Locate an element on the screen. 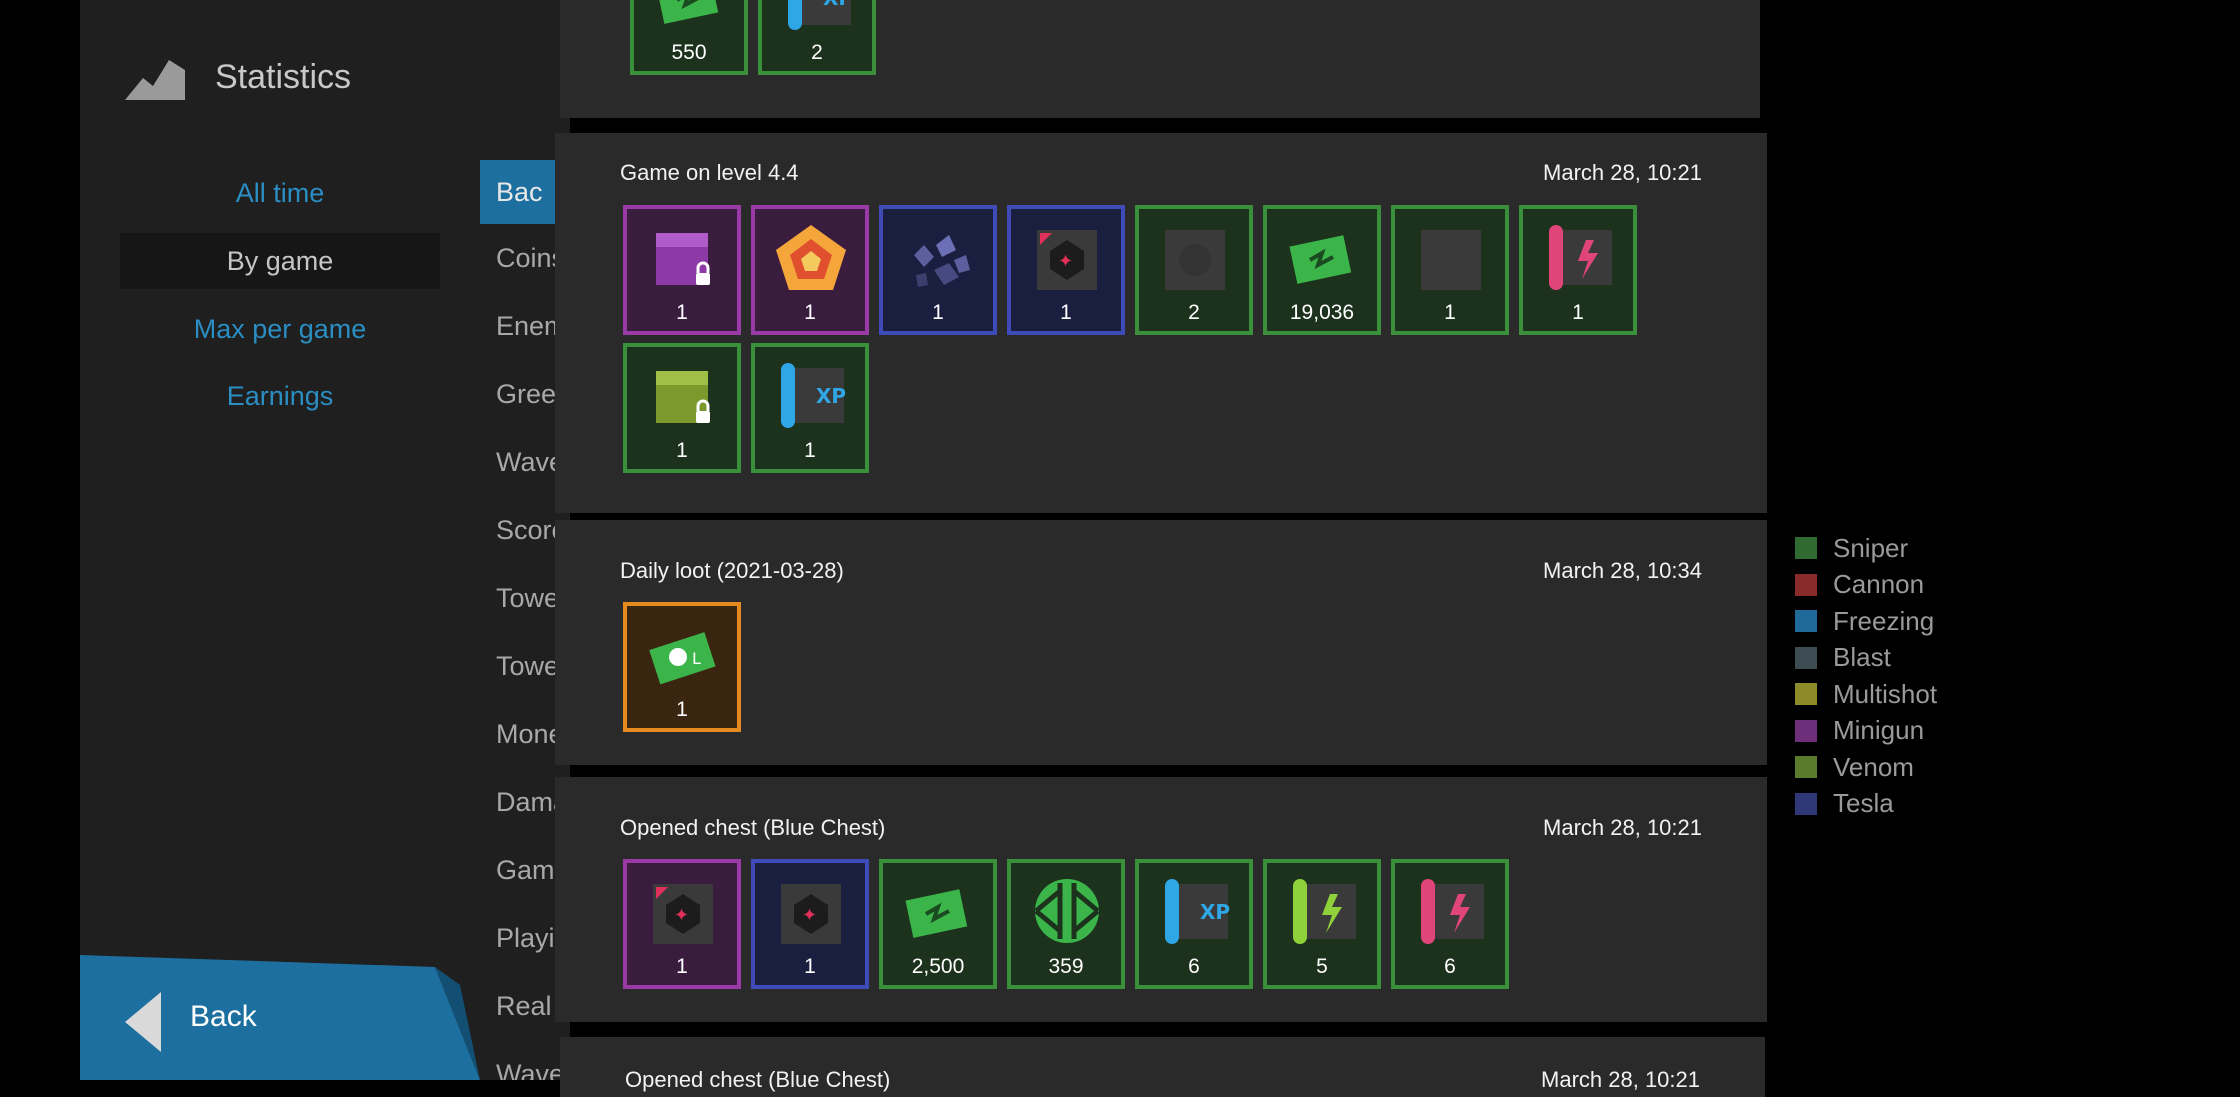 The image size is (2240, 1097). loot-tile: 5 is located at coordinates (1322, 924).